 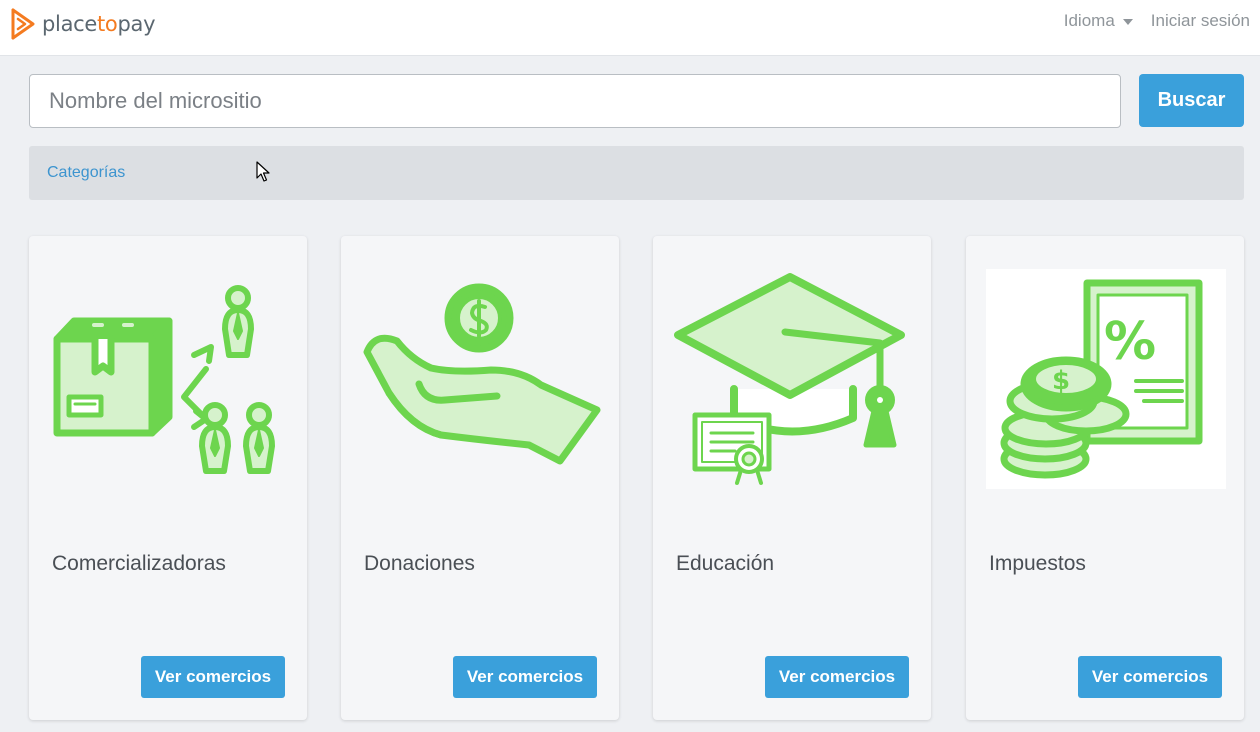 What do you see at coordinates (69, 24) in the screenshot?
I see `brand-name-part: place` at bounding box center [69, 24].